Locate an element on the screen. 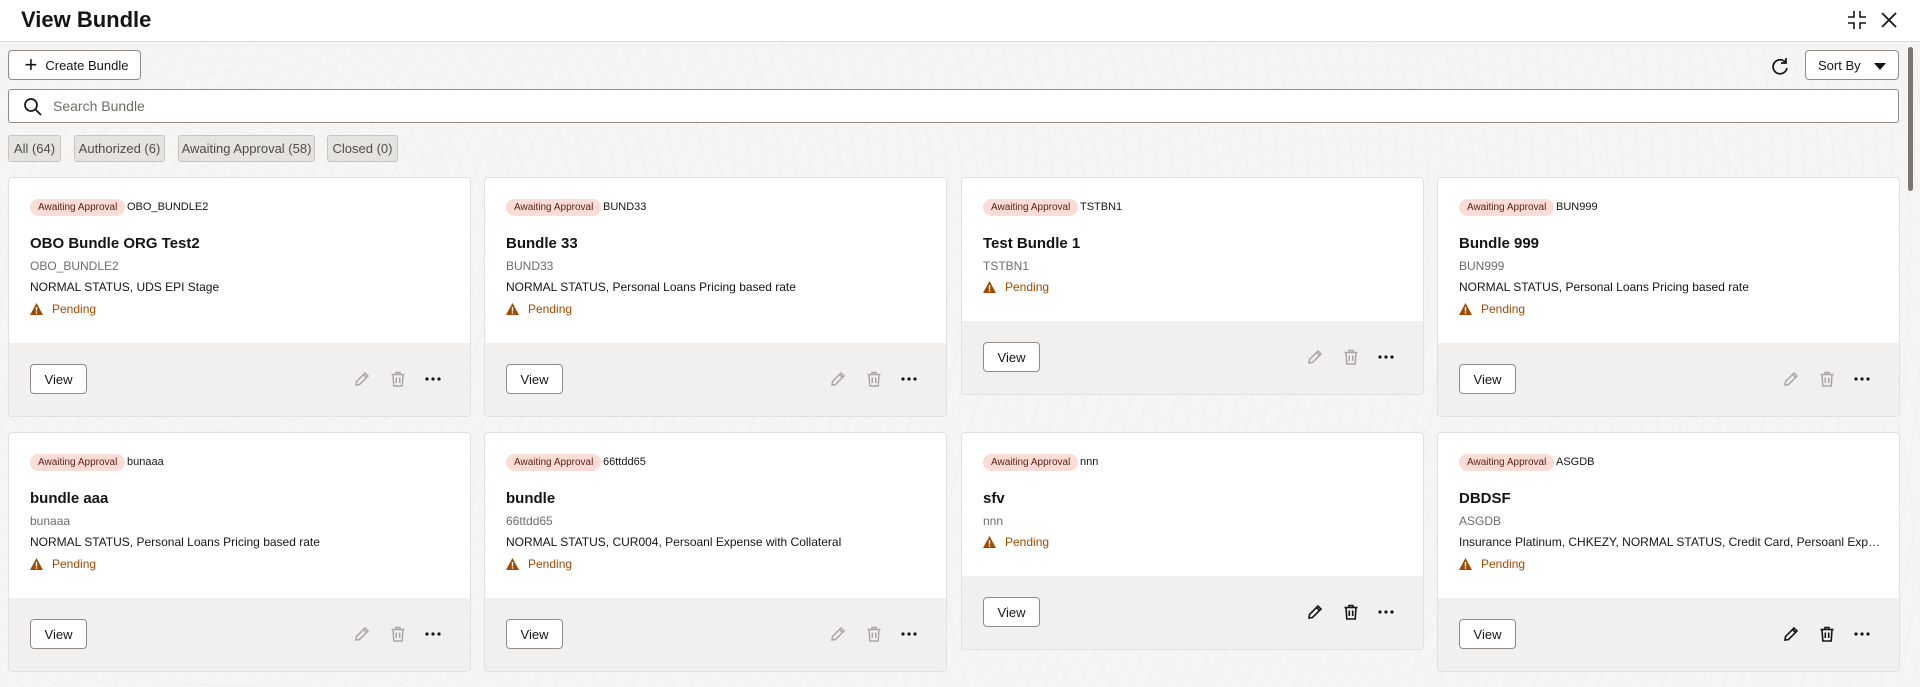 The image size is (1920, 687). bundle-title: bundle aaa is located at coordinates (69, 498).